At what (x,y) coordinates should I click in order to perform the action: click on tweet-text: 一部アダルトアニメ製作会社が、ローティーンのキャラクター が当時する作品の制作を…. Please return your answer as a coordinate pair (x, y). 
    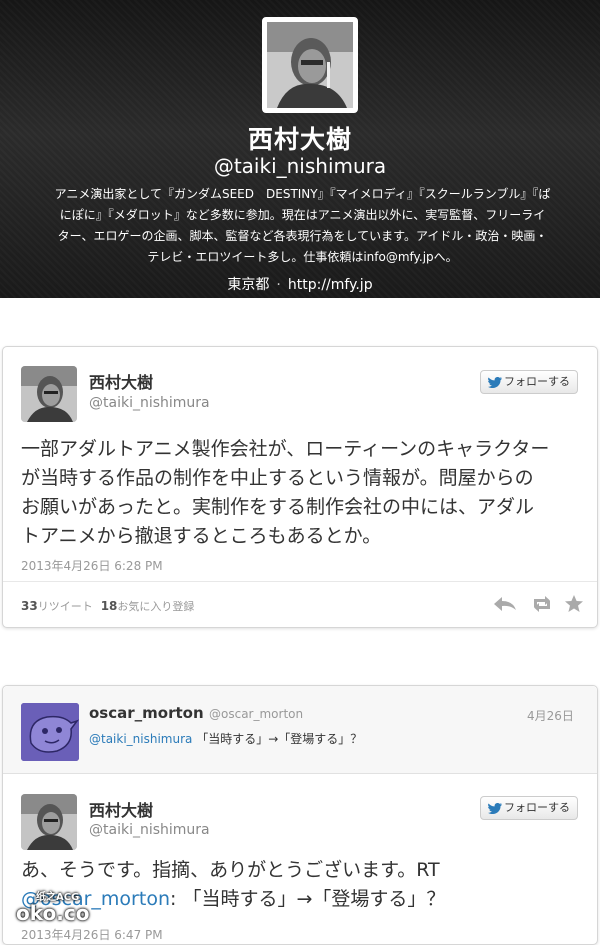
    Looking at the image, I should click on (285, 493).